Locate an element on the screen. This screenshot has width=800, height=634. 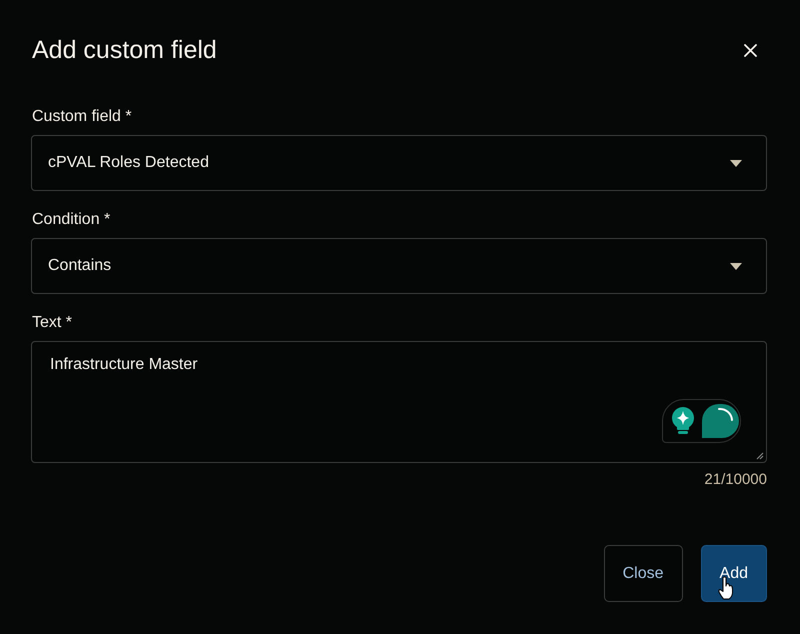
field-label: Text * is located at coordinates (52, 323).